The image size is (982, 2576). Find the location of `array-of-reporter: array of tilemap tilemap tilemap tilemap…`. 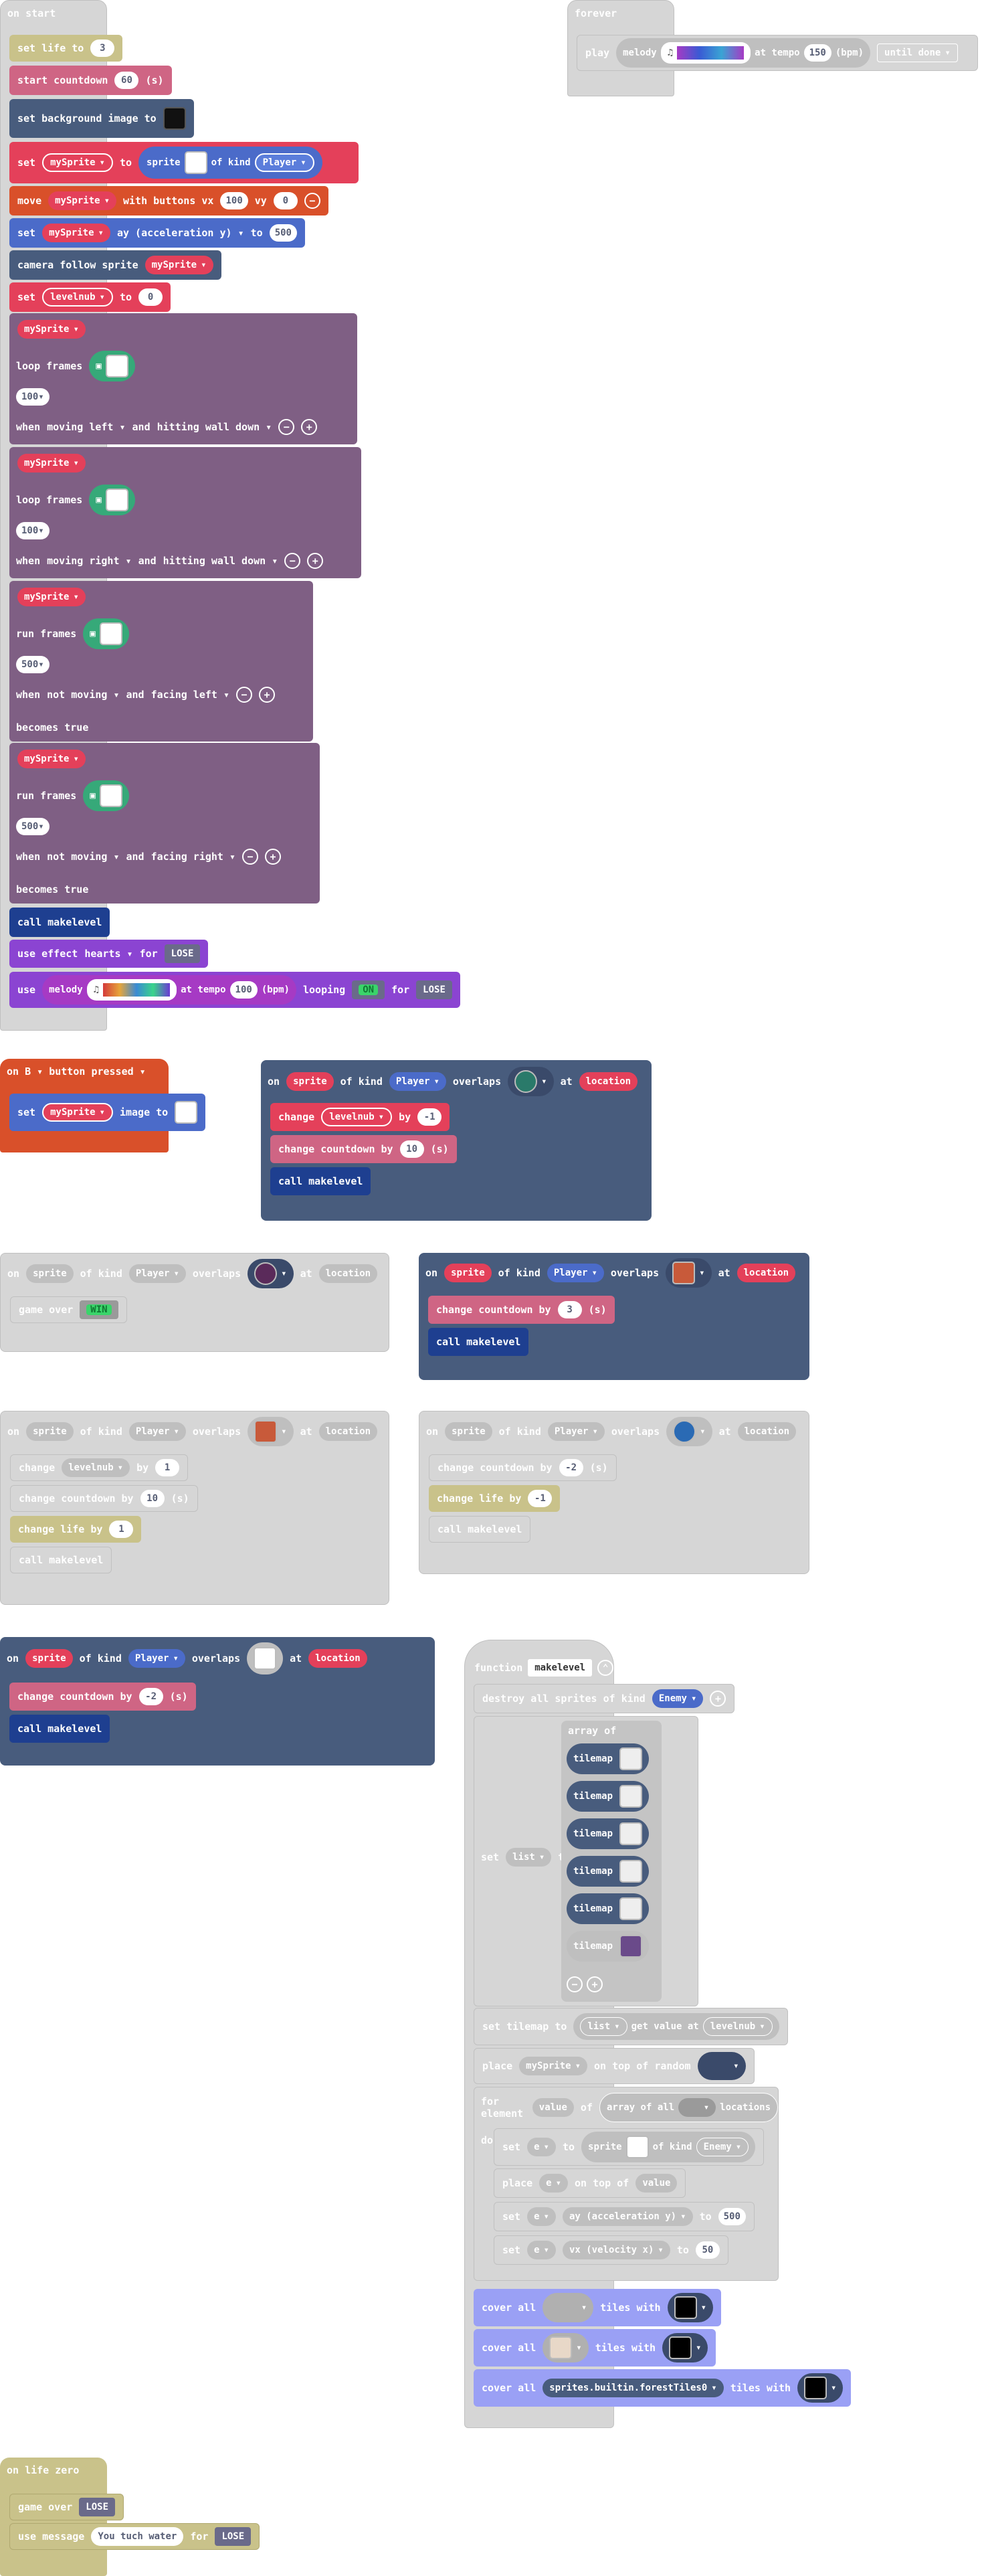

array-of-reporter: array of tilemap tilemap tilemap tilemap… is located at coordinates (611, 1861).